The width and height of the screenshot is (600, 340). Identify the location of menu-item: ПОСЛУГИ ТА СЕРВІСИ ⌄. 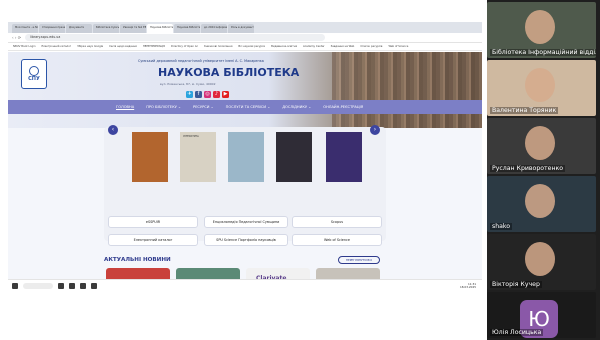
(248, 107).